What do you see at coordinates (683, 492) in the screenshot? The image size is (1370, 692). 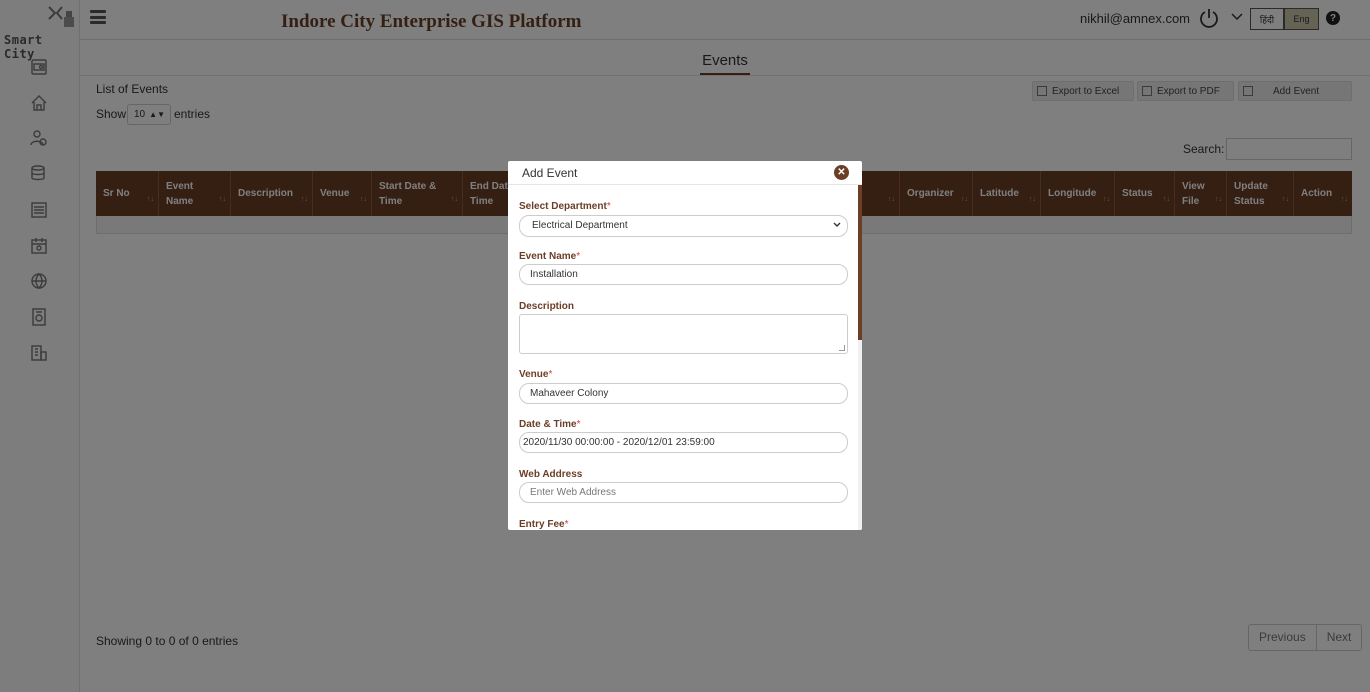 I see `web-address-input: Enter Web Address` at bounding box center [683, 492].